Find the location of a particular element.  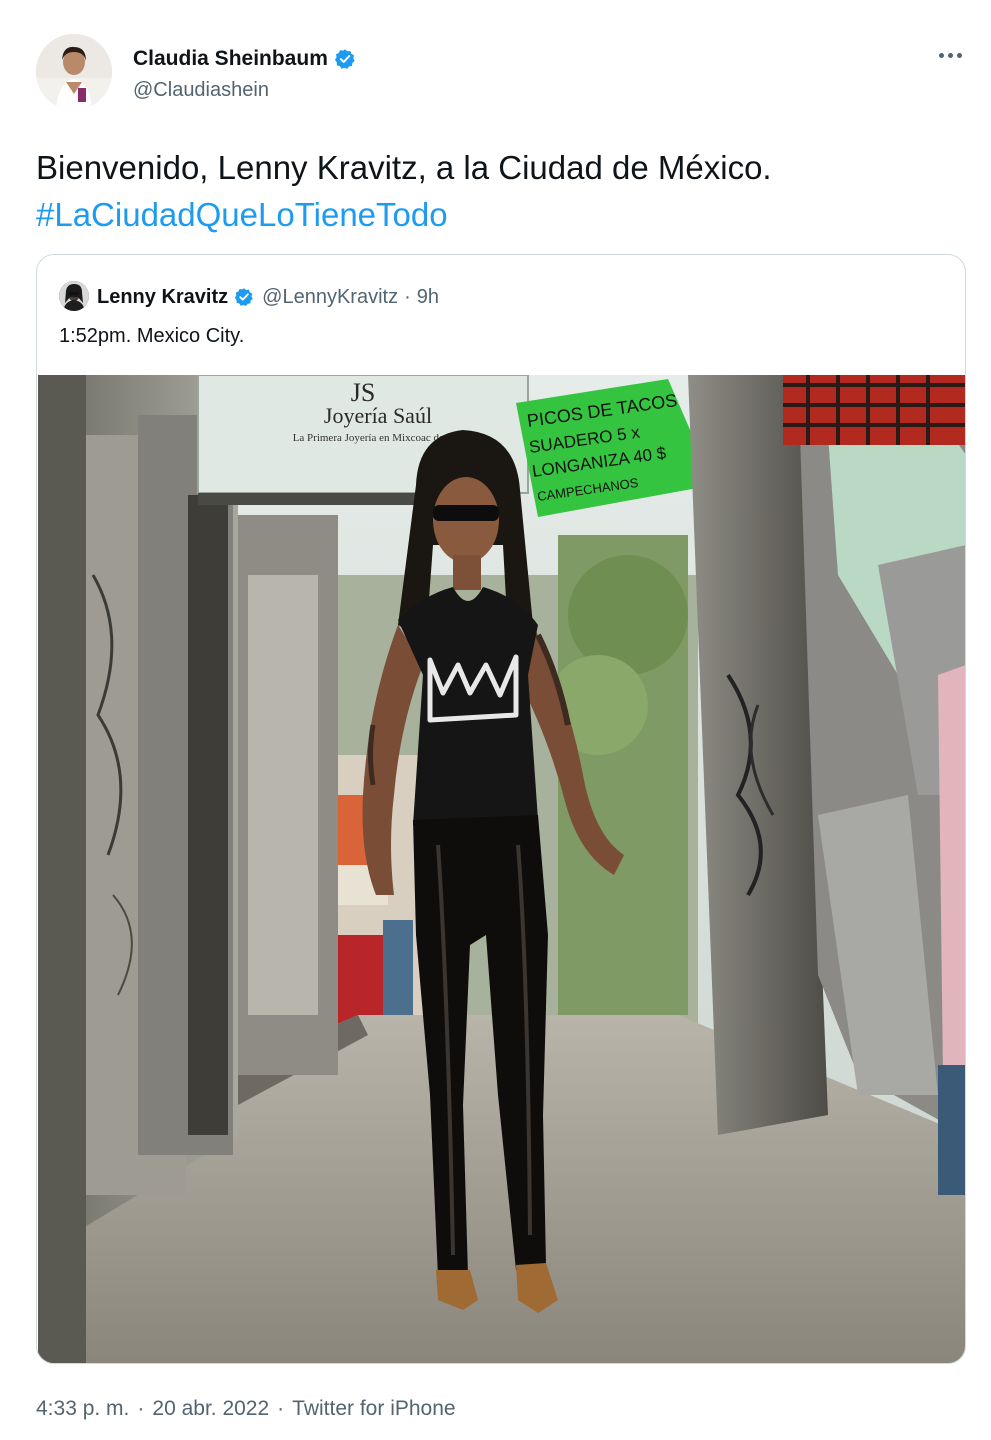

author-name: Claudia Sheinbaum is located at coordinates (230, 59).